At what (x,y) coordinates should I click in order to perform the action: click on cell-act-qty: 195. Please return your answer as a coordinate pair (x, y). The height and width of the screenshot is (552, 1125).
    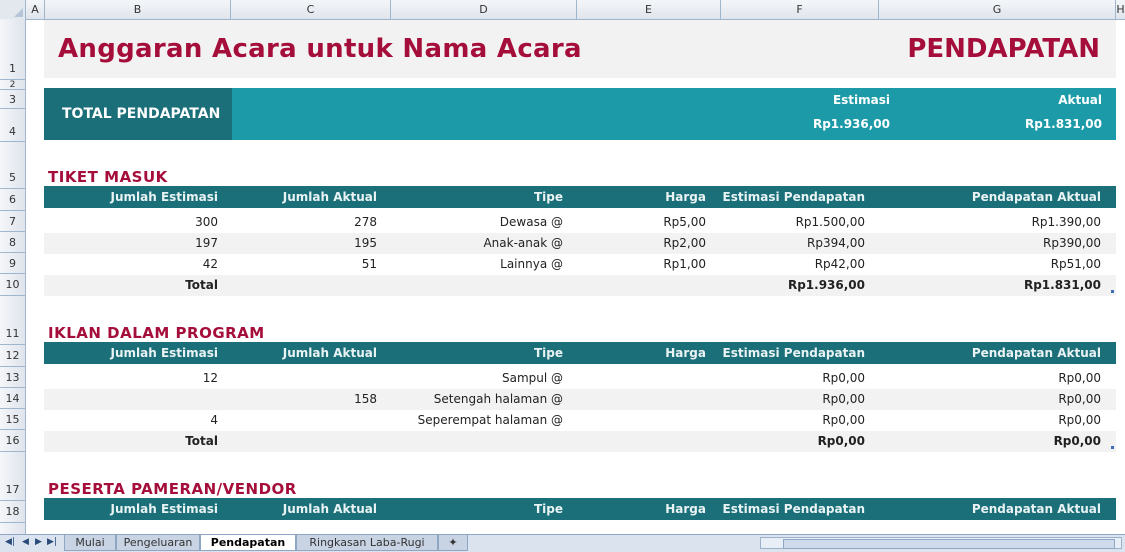
    Looking at the image, I should click on (297, 243).